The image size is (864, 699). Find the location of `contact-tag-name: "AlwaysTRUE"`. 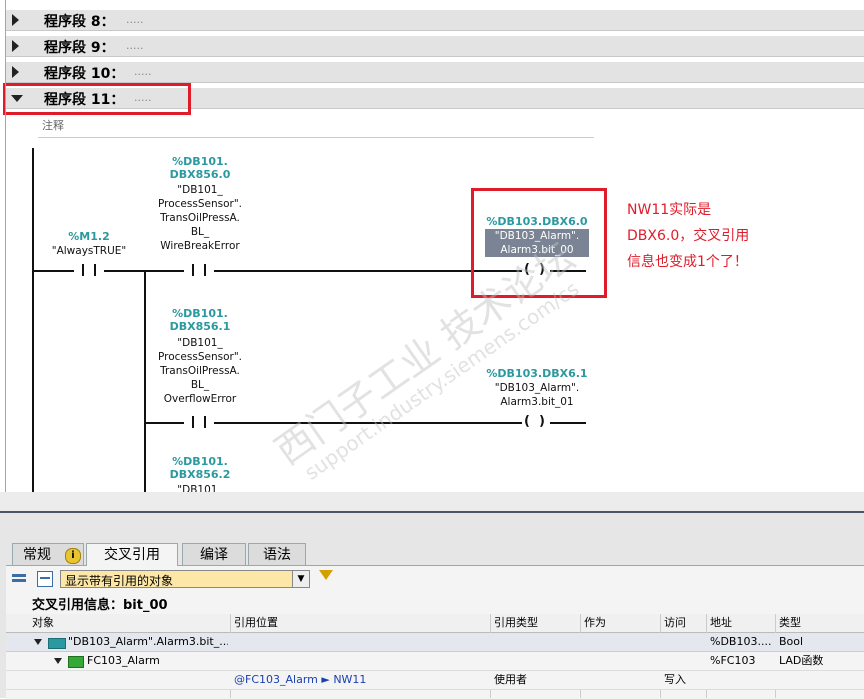

contact-tag-name: "AlwaysTRUE" is located at coordinates (89, 251).